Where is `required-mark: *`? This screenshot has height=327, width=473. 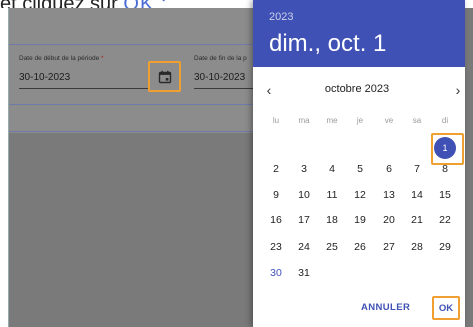
required-mark: * is located at coordinates (102, 58).